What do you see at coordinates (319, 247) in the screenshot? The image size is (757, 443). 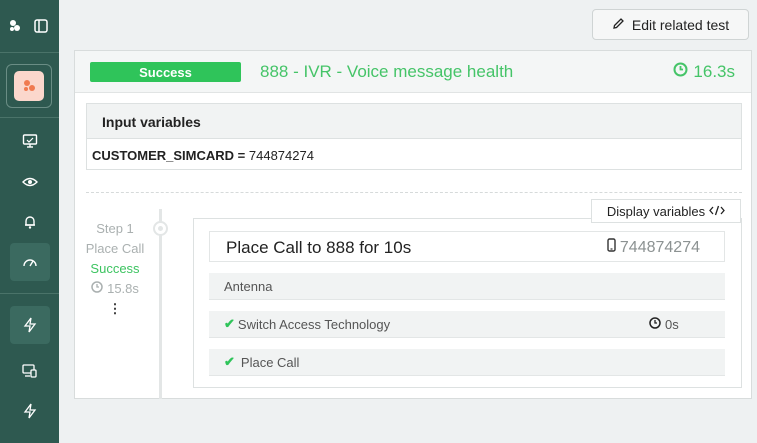 I see `action-title: Place Call to 888 for 10s` at bounding box center [319, 247].